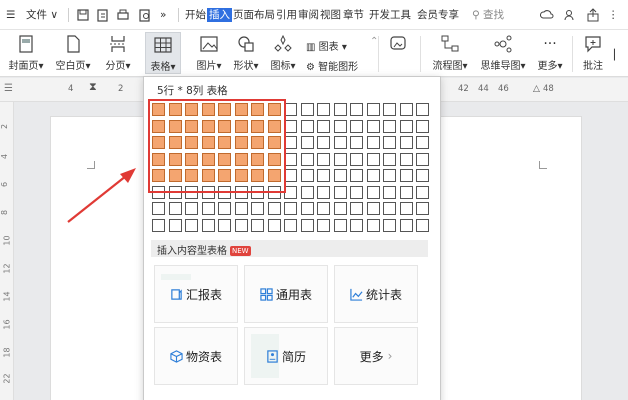 The height and width of the screenshot is (400, 628). Describe the element at coordinates (332, 65) in the screenshot. I see `smart-graphic-button: ⚙ 智能图形` at that location.